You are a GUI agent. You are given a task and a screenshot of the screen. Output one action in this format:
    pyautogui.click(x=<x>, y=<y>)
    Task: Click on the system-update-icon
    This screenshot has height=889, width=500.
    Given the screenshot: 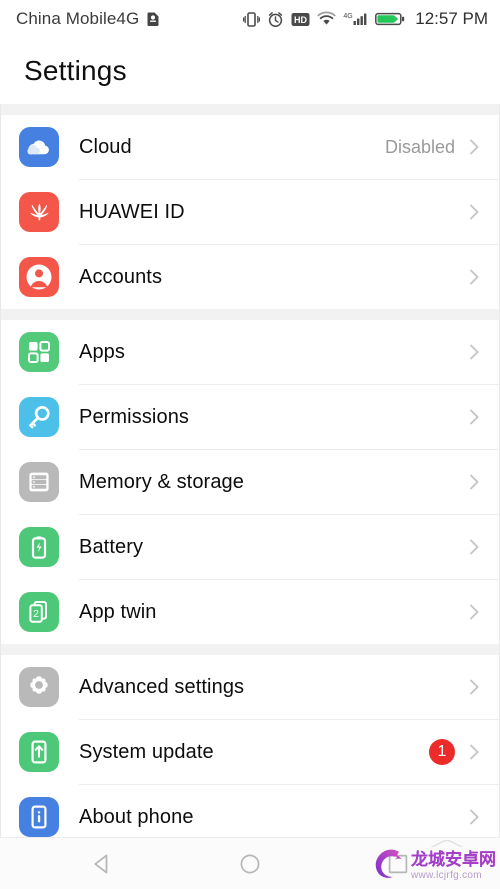 What is the action you would take?
    pyautogui.click(x=39, y=752)
    